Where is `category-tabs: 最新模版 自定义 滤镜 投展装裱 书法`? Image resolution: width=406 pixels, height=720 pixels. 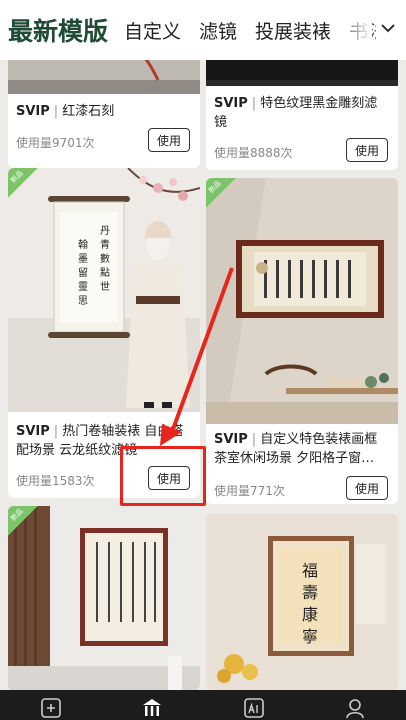 category-tabs: 最新模版 自定义 滤镜 投展装裱 书法 is located at coordinates (203, 30).